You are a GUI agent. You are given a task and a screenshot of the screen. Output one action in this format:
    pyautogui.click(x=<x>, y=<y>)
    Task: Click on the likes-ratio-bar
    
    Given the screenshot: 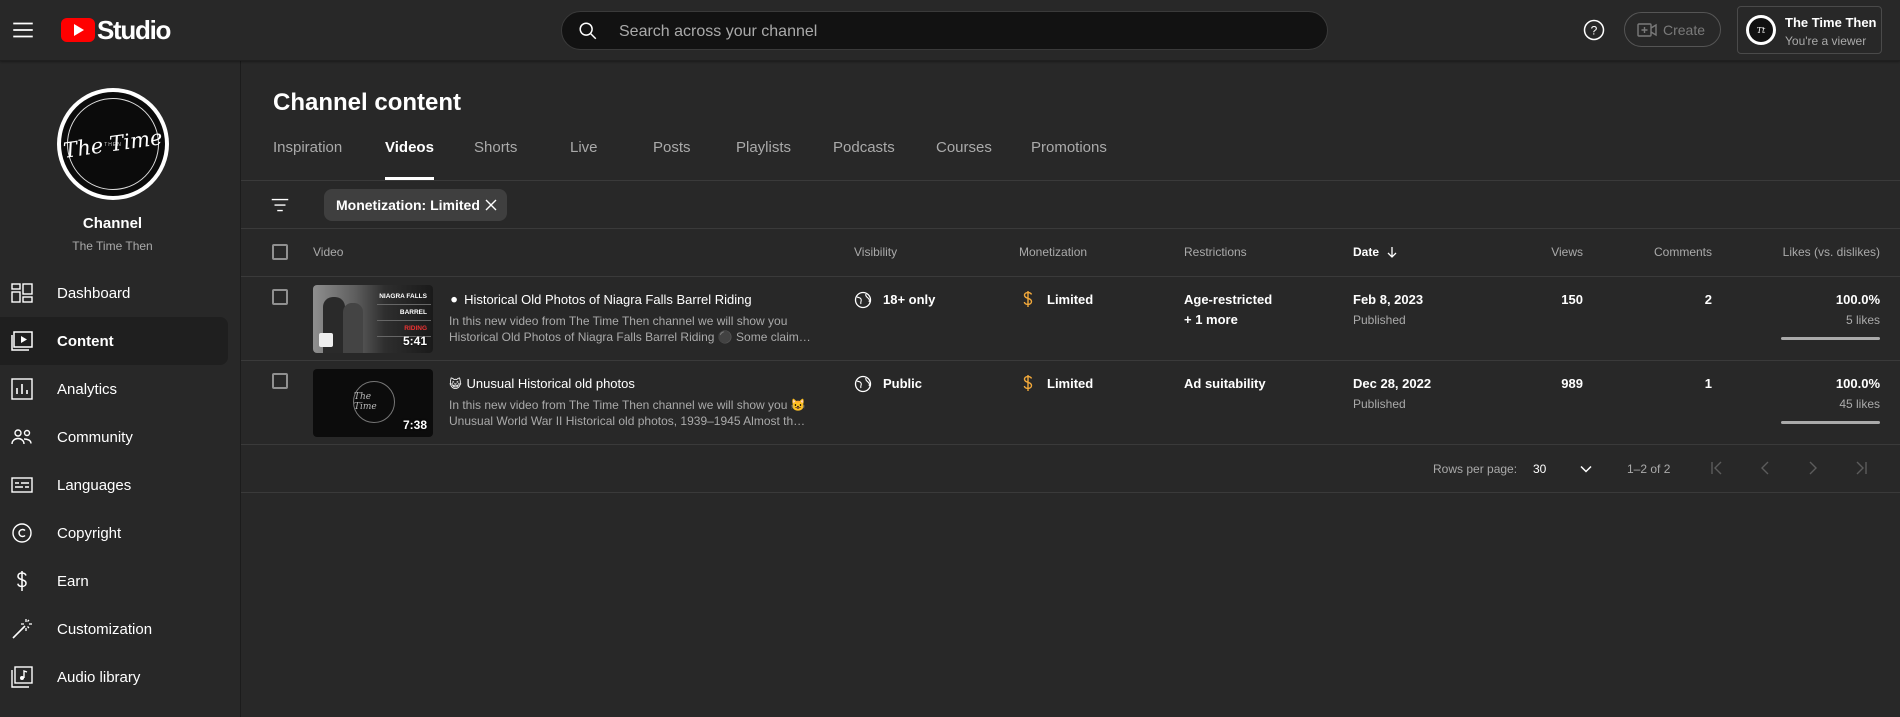 What is the action you would take?
    pyautogui.click(x=1830, y=422)
    